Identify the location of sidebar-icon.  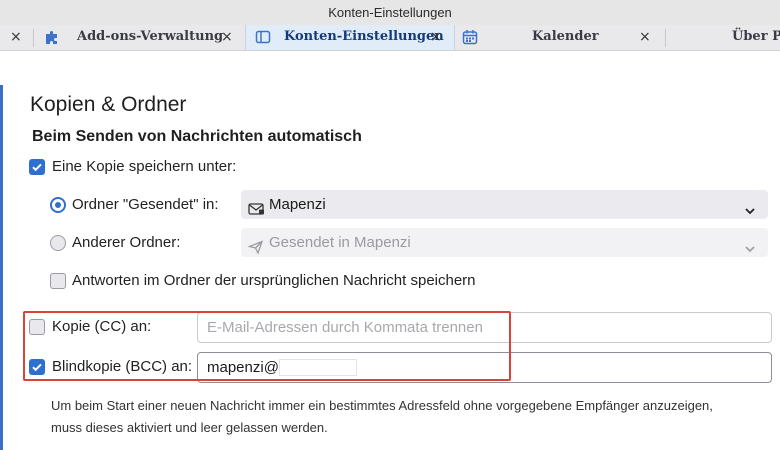
(263, 37).